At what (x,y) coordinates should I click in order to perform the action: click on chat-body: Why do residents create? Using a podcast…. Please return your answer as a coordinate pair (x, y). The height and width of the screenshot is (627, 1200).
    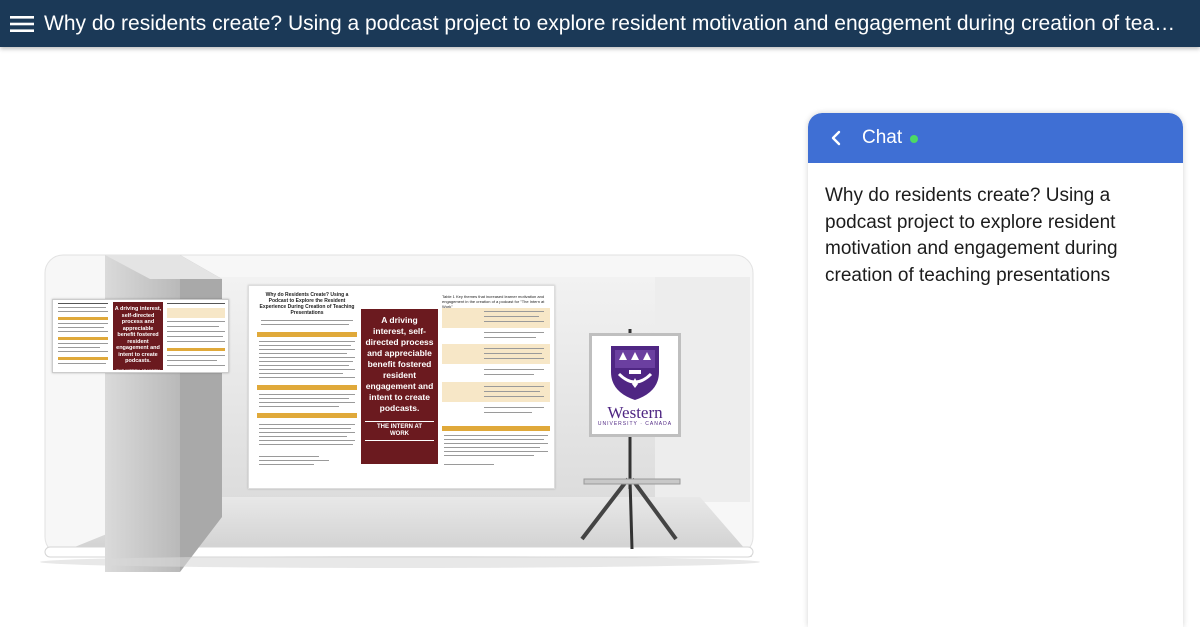
    Looking at the image, I should click on (995, 236).